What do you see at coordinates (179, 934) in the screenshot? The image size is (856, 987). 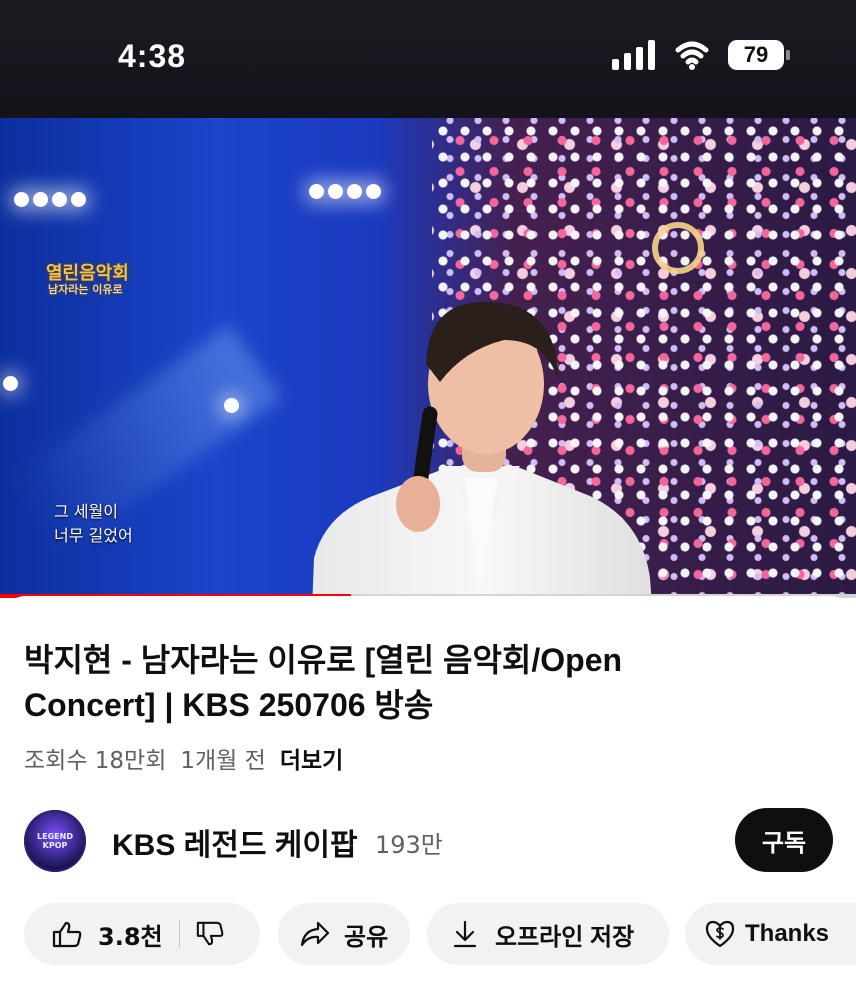 I see `divider` at bounding box center [179, 934].